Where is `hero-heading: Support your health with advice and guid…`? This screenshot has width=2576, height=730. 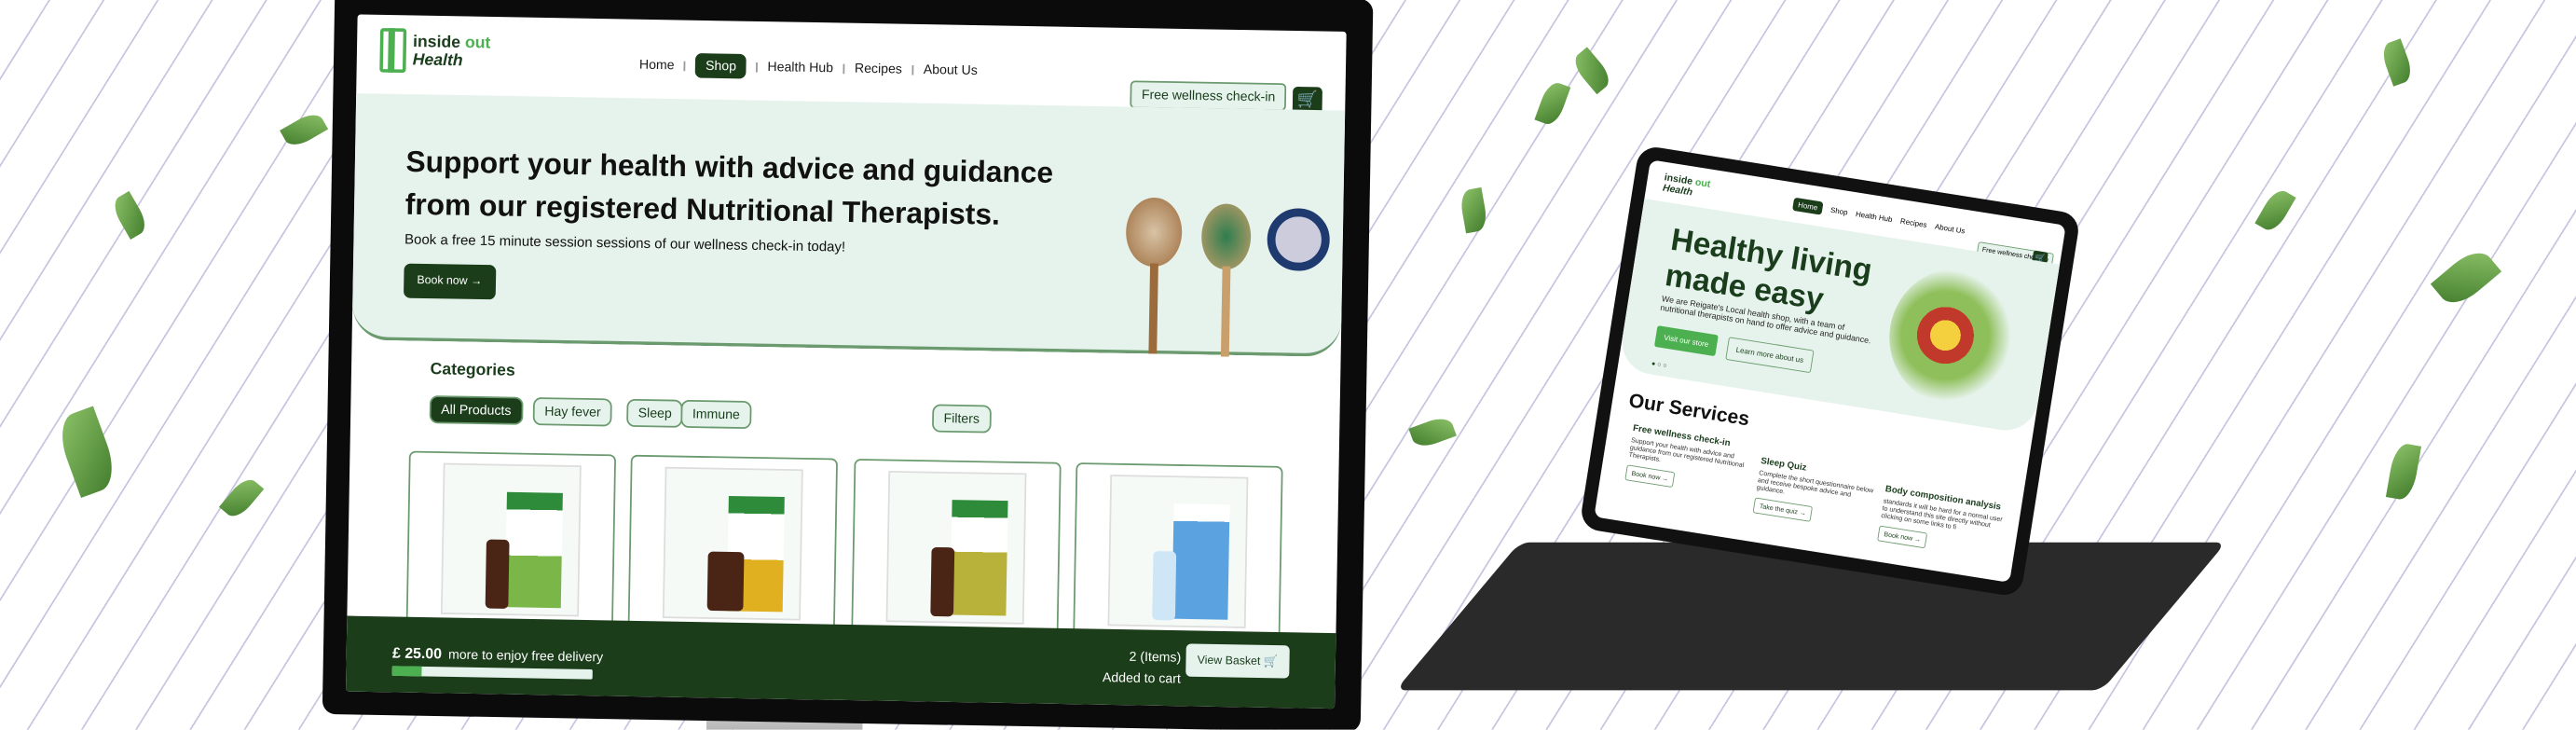
hero-heading: Support your health with advice and guid… is located at coordinates (729, 188).